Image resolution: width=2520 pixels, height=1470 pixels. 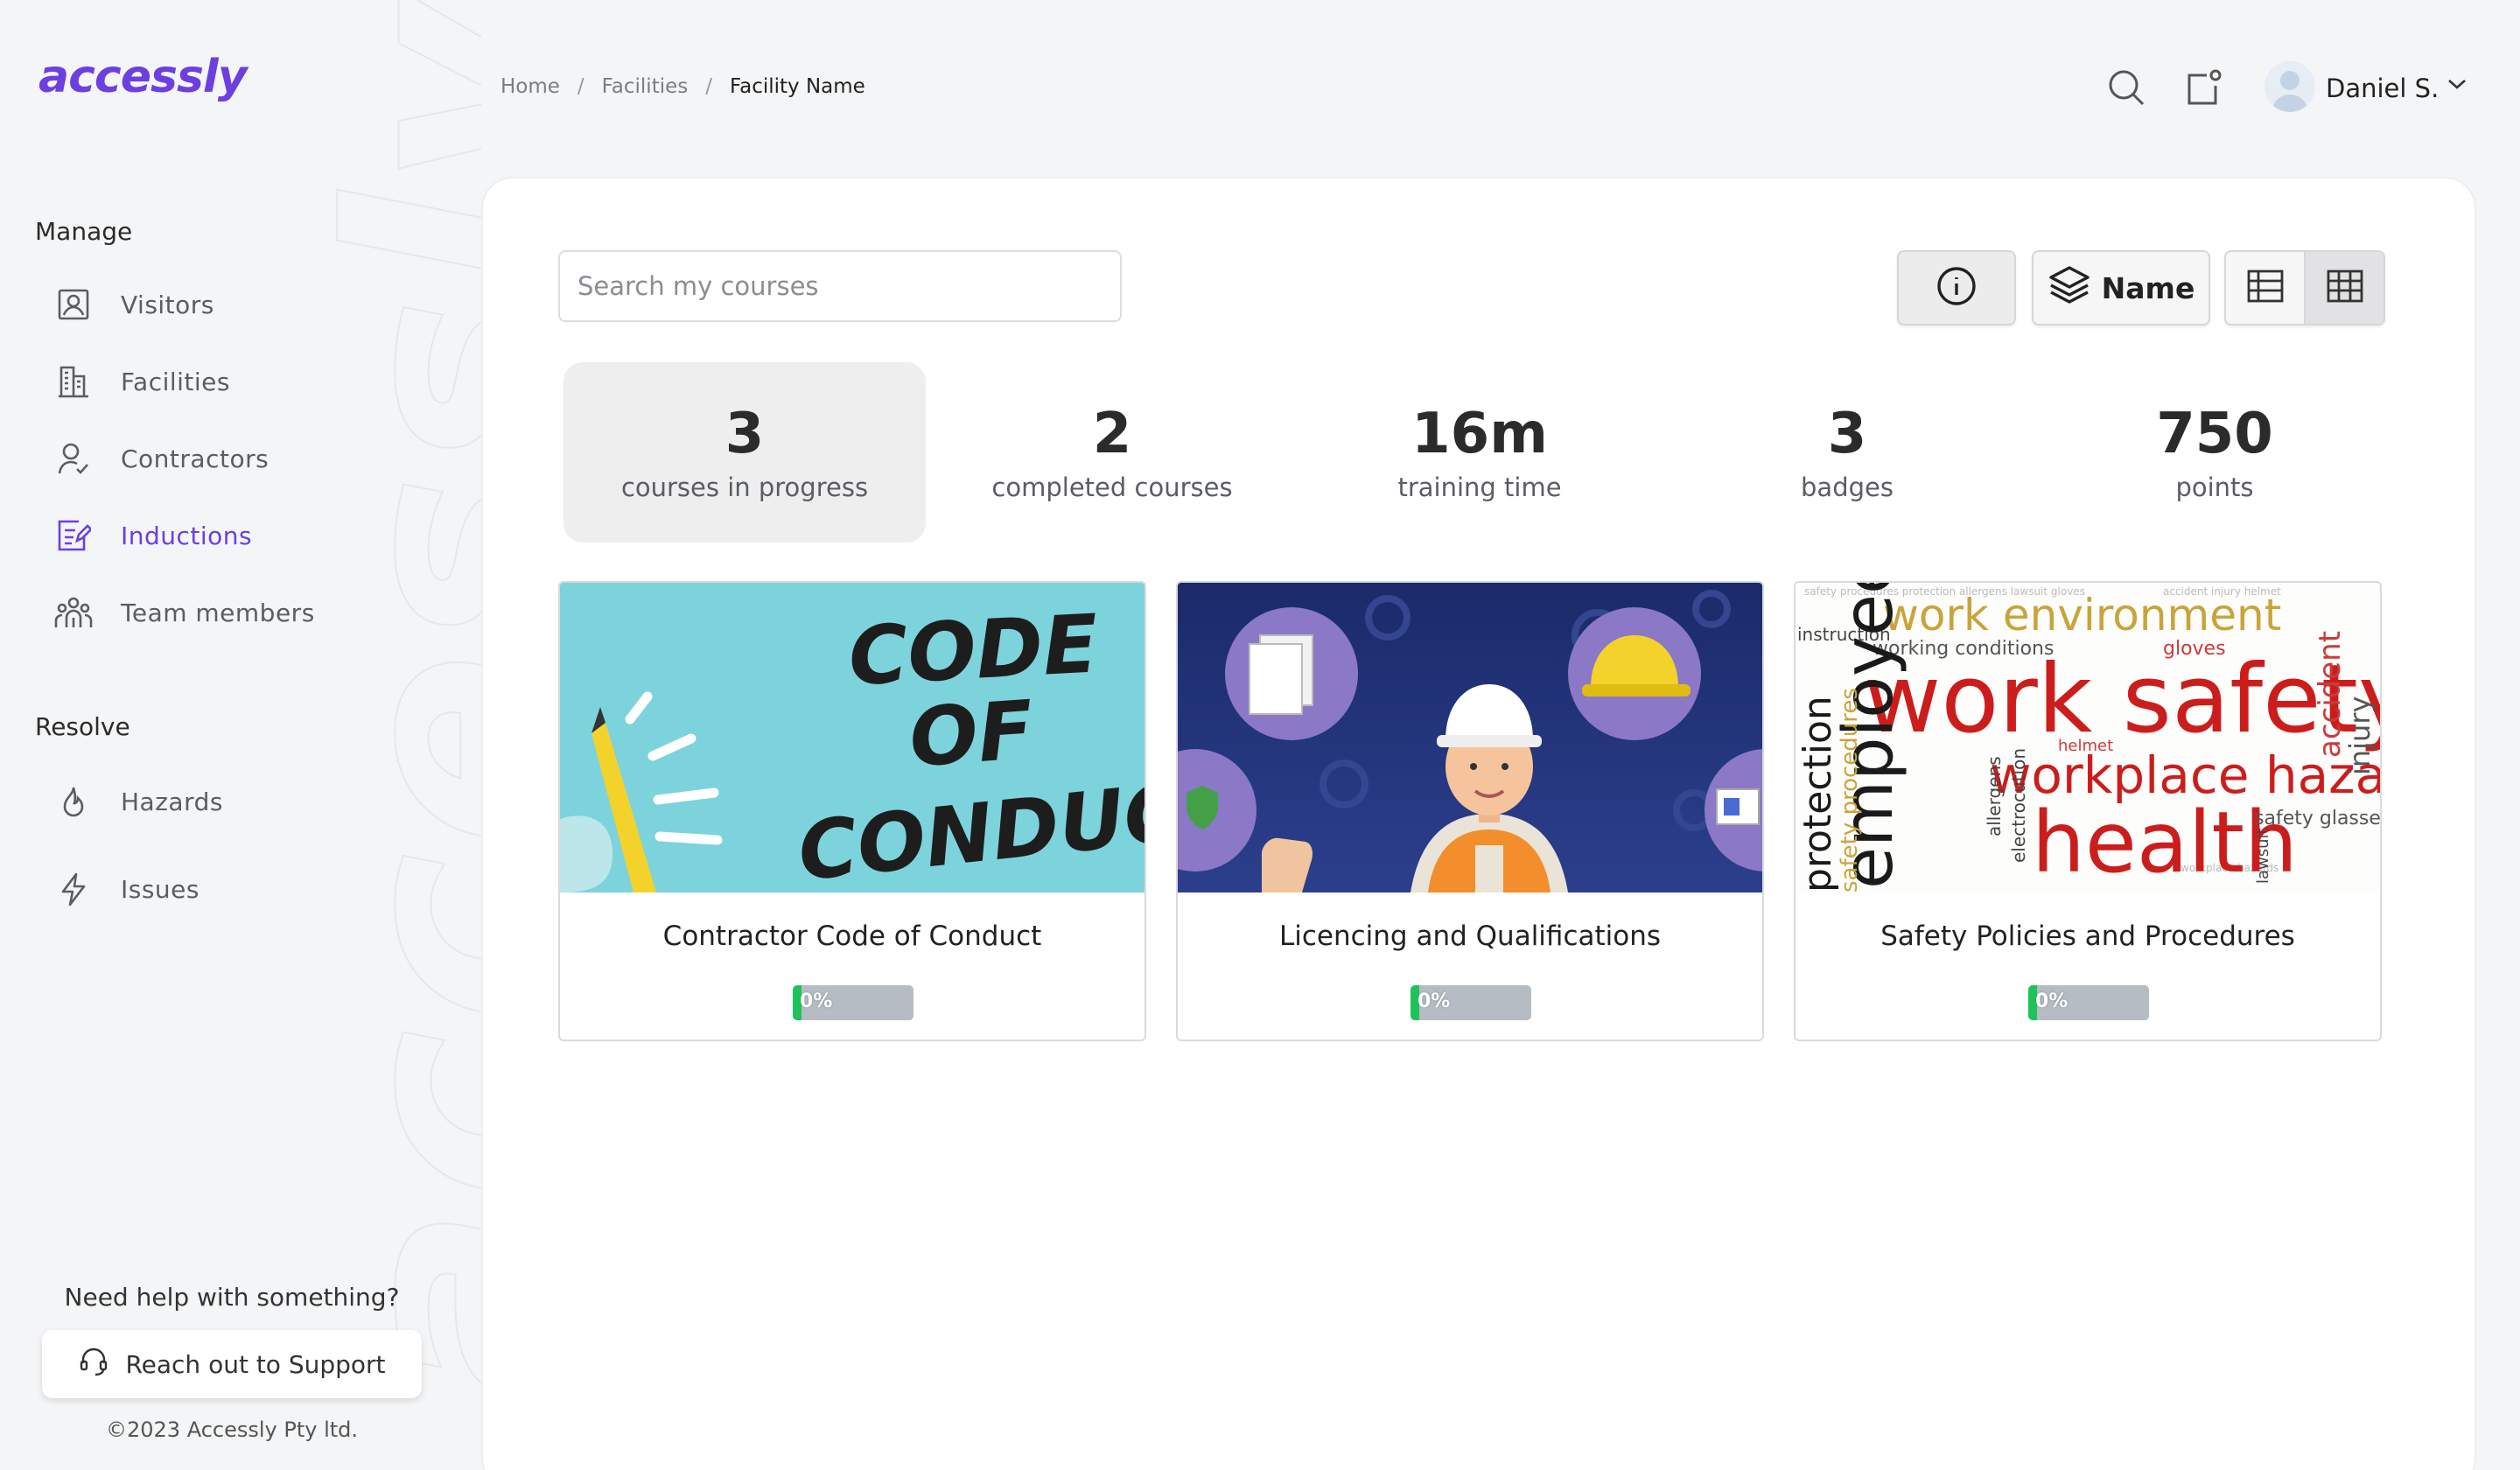 What do you see at coordinates (2318, 819) in the screenshot?
I see `thumb-word-safety-glasses: safety glasses` at bounding box center [2318, 819].